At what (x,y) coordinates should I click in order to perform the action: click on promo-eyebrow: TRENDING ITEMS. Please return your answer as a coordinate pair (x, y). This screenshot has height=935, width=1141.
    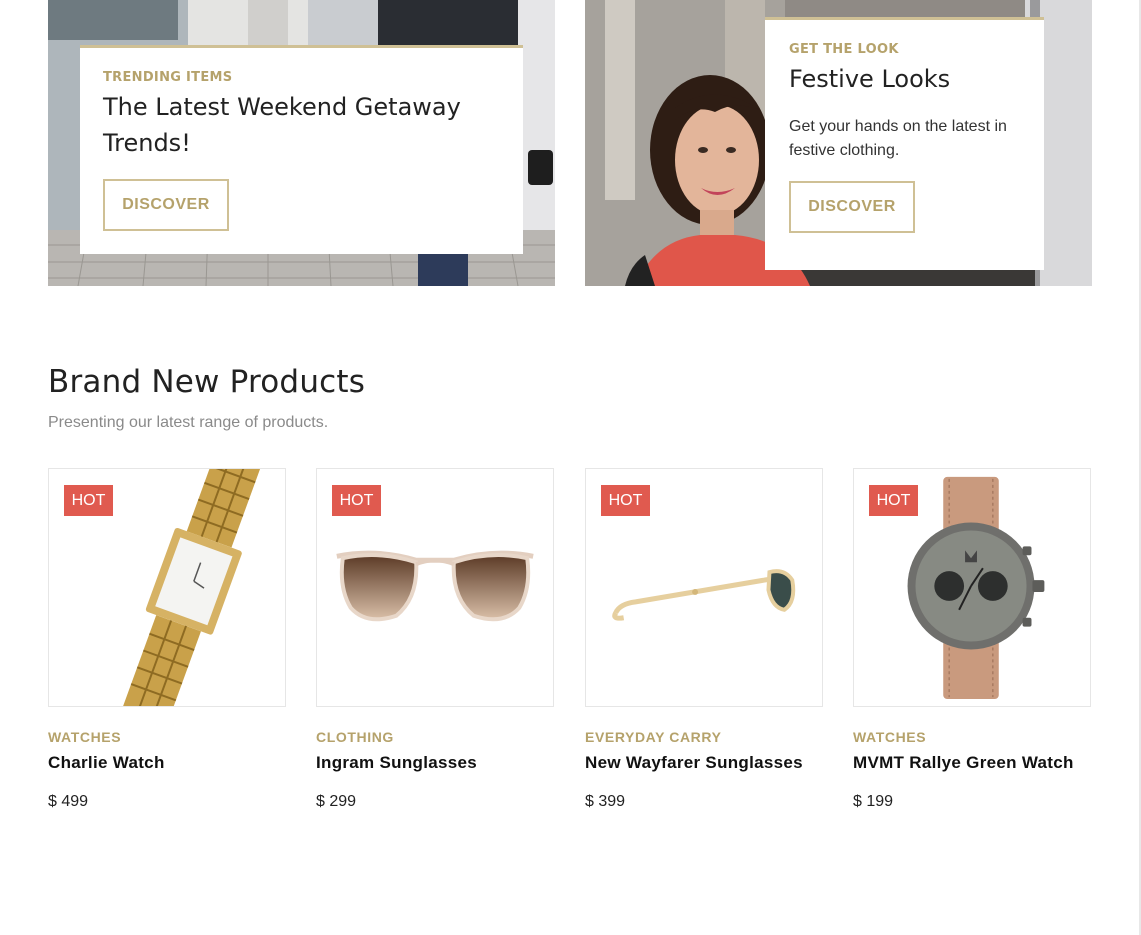
    Looking at the image, I should click on (168, 77).